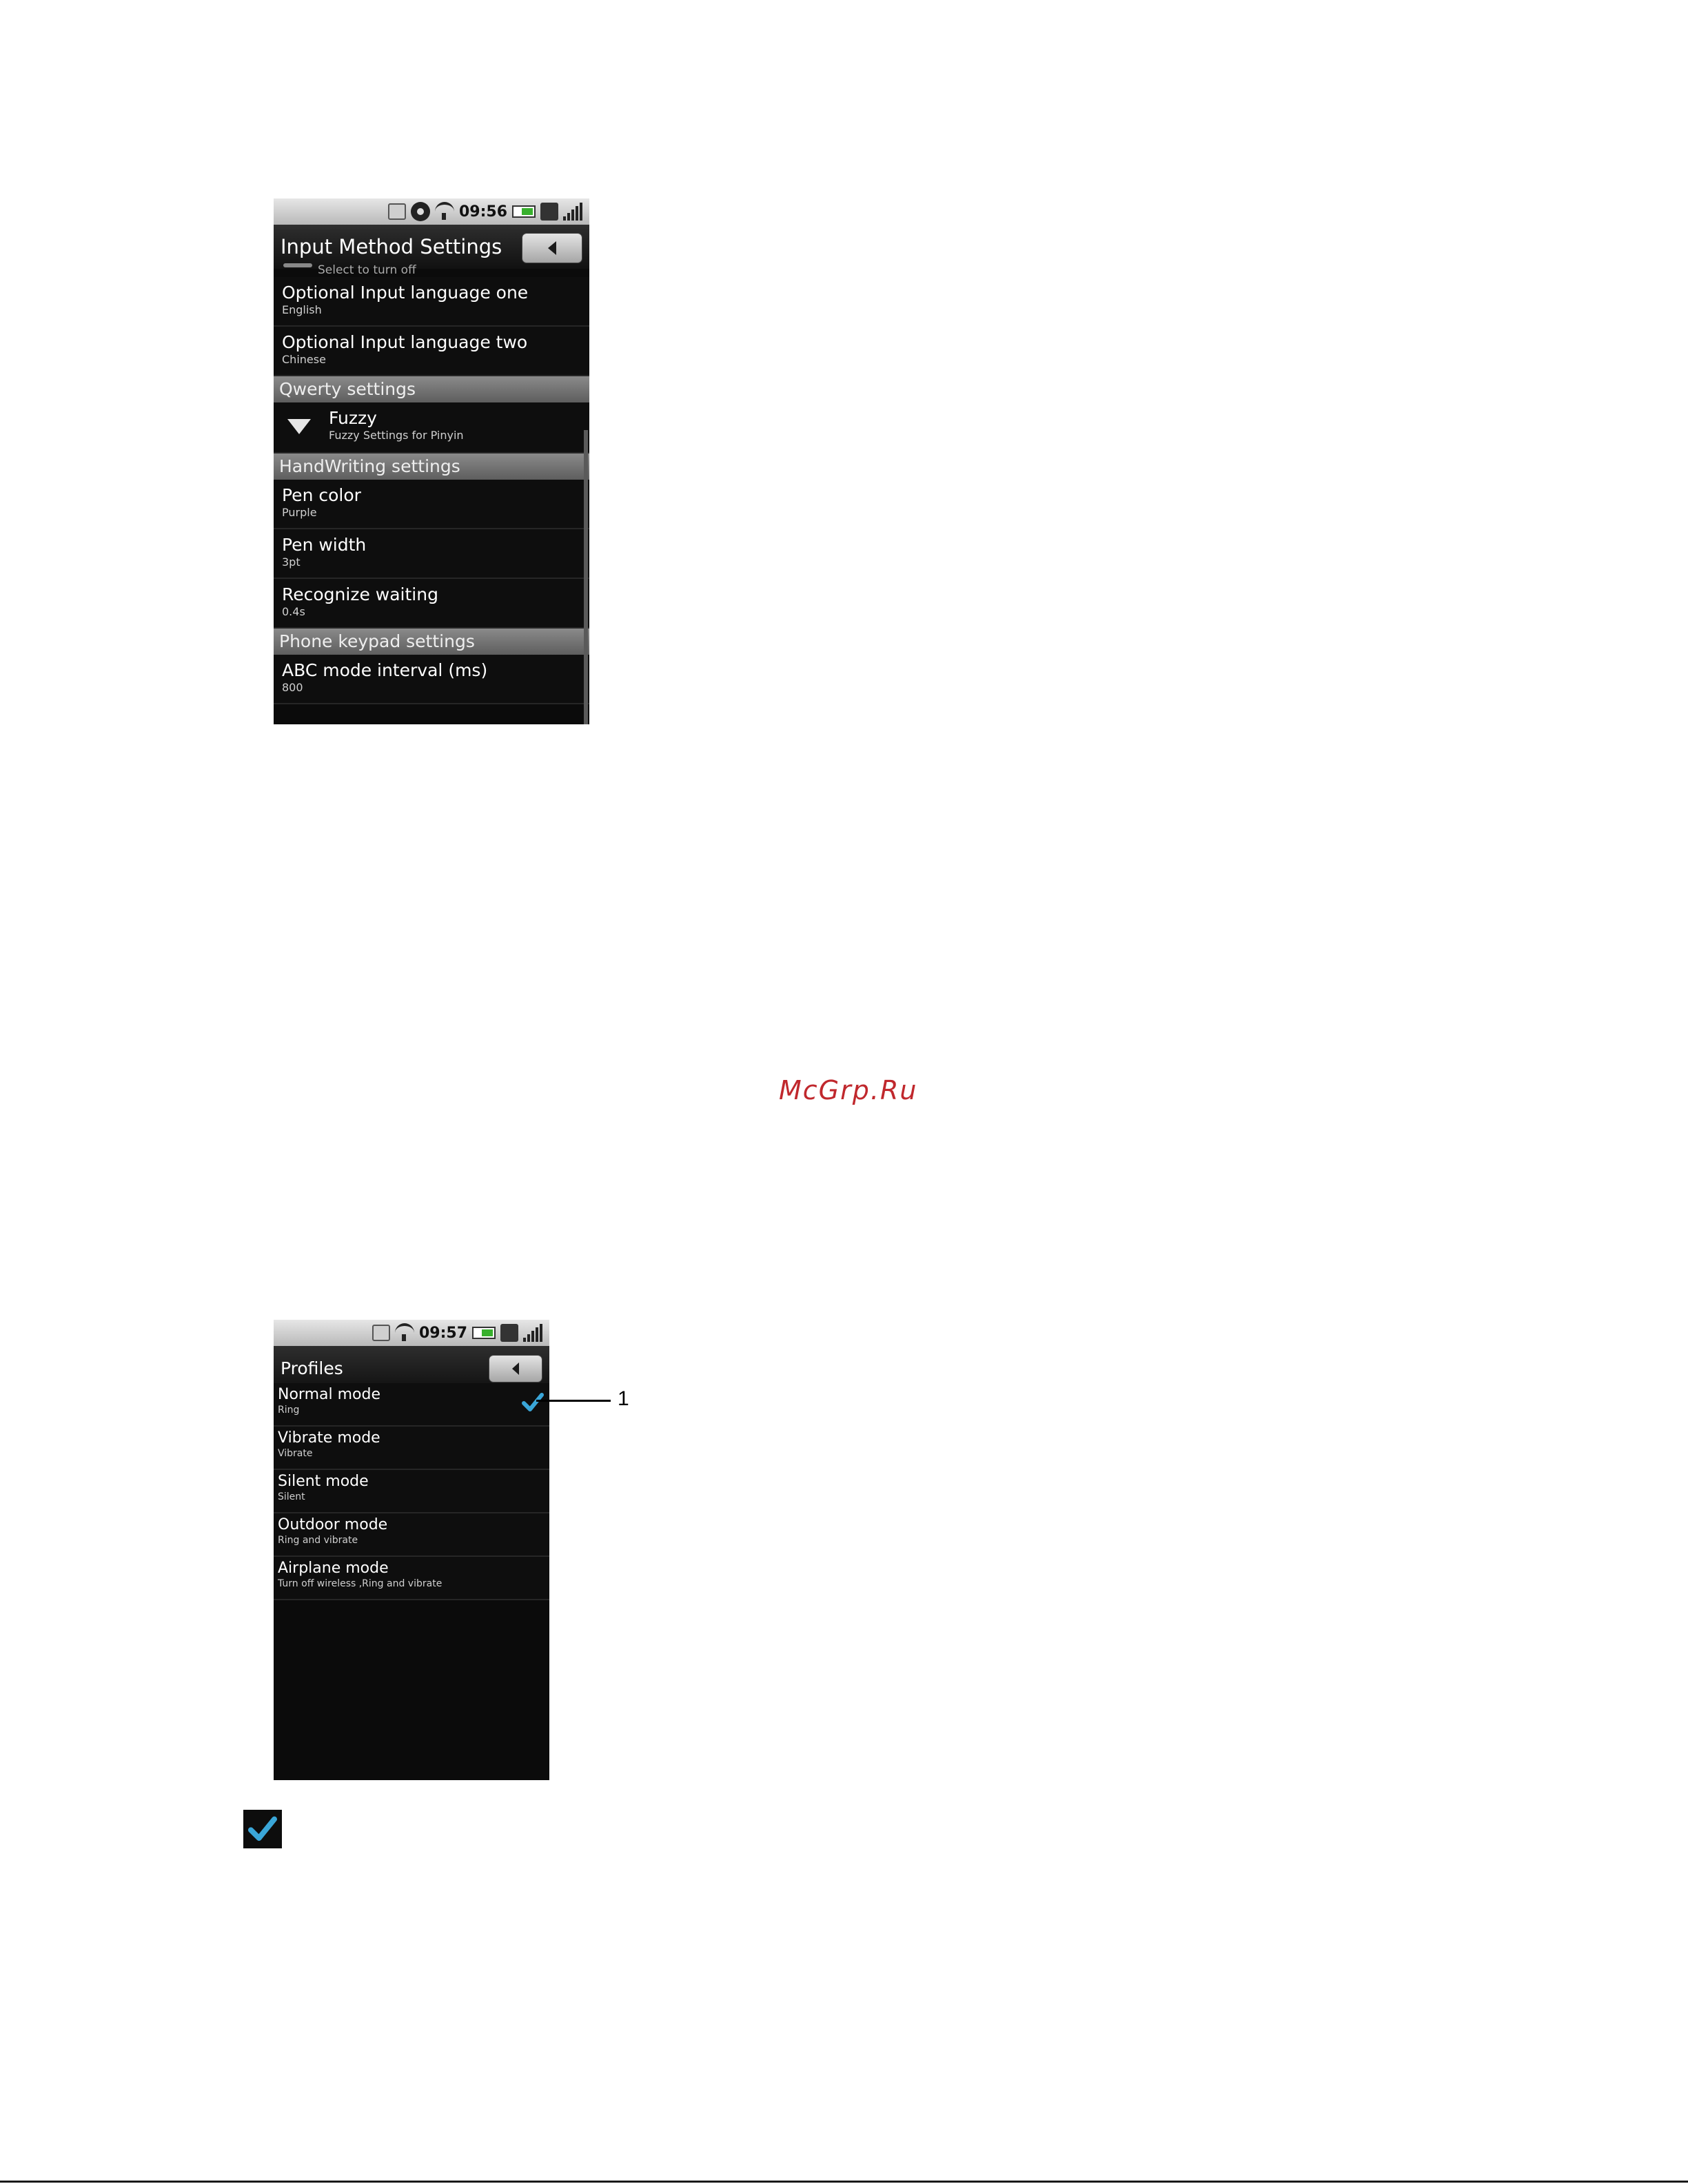 This screenshot has height=2184, width=1688. Describe the element at coordinates (586, 577) in the screenshot. I see `scrollbar` at that location.